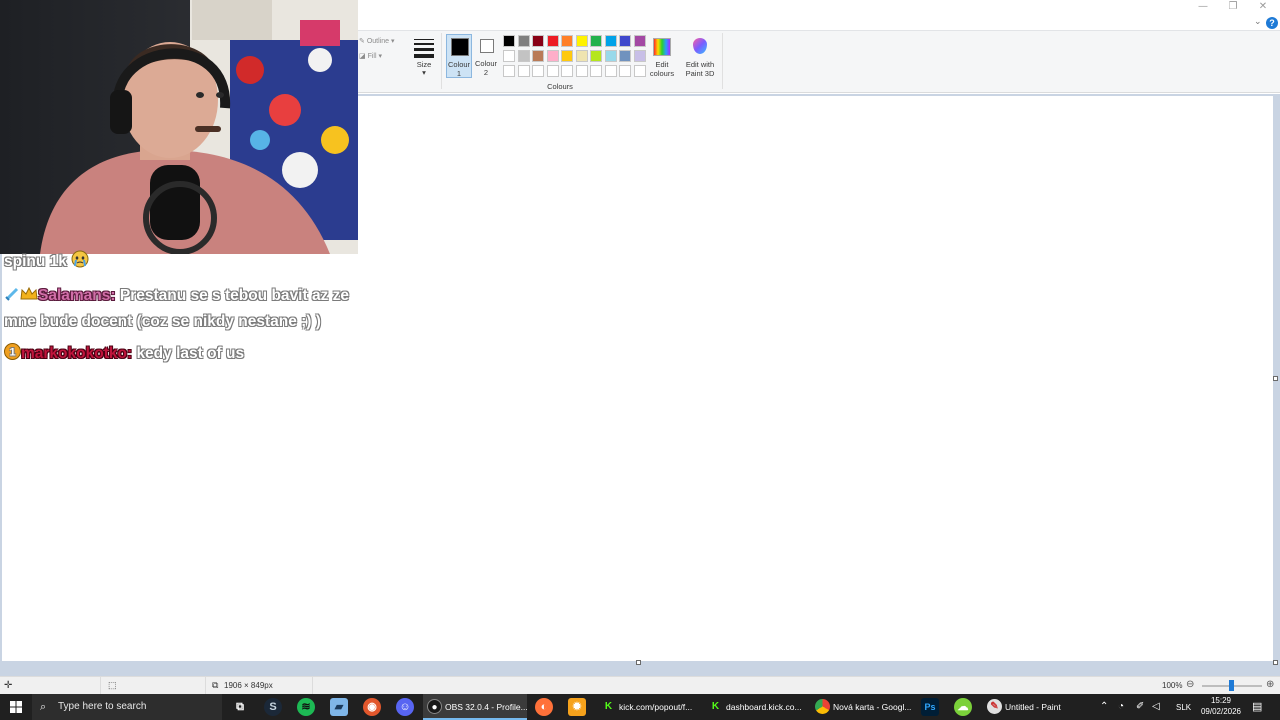 This screenshot has height=720, width=1280. What do you see at coordinates (1035, 707) in the screenshot?
I see `taskbar-app-paint: ✎ Untitled - Paint` at bounding box center [1035, 707].